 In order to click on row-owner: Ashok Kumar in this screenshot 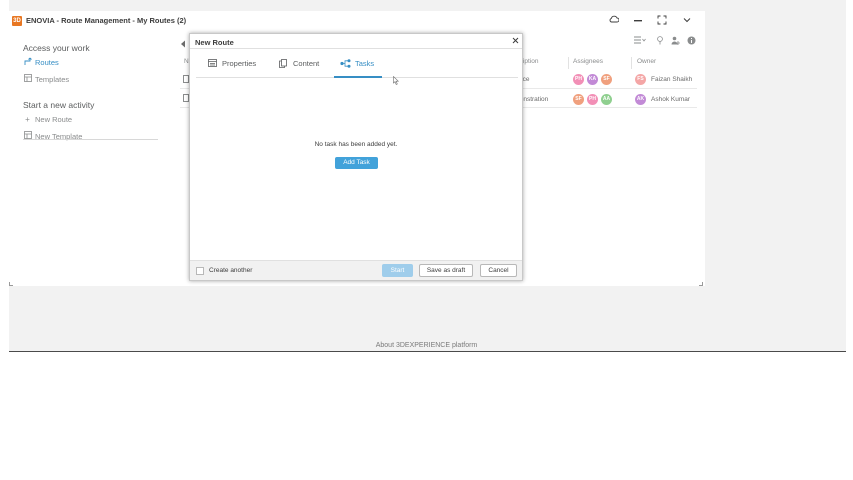, I will do `click(671, 99)`.